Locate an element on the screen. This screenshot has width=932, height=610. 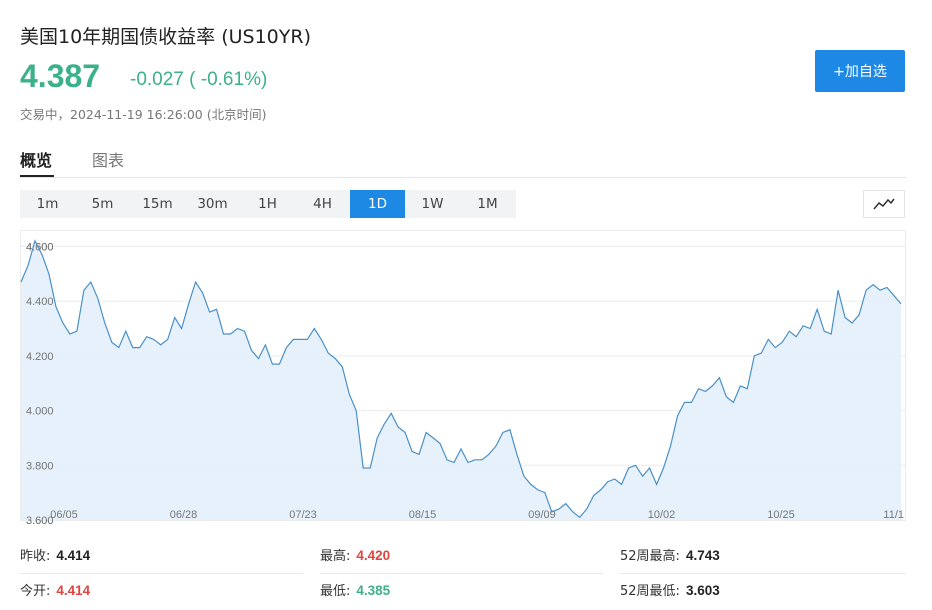
line-chart-icon is located at coordinates (884, 204).